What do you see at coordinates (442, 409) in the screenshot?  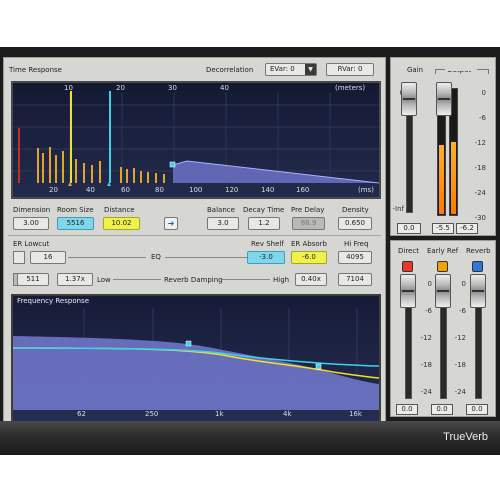 I see `early-ref-readout: 0.0` at bounding box center [442, 409].